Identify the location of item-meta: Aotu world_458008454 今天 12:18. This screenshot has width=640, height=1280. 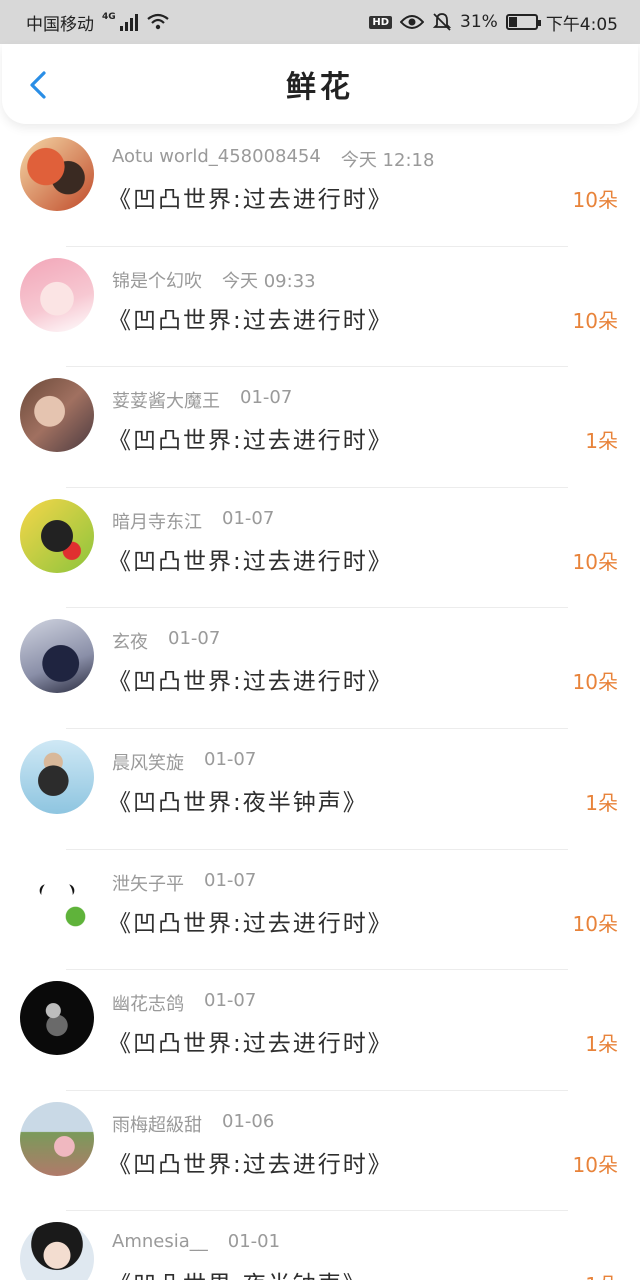
(273, 159).